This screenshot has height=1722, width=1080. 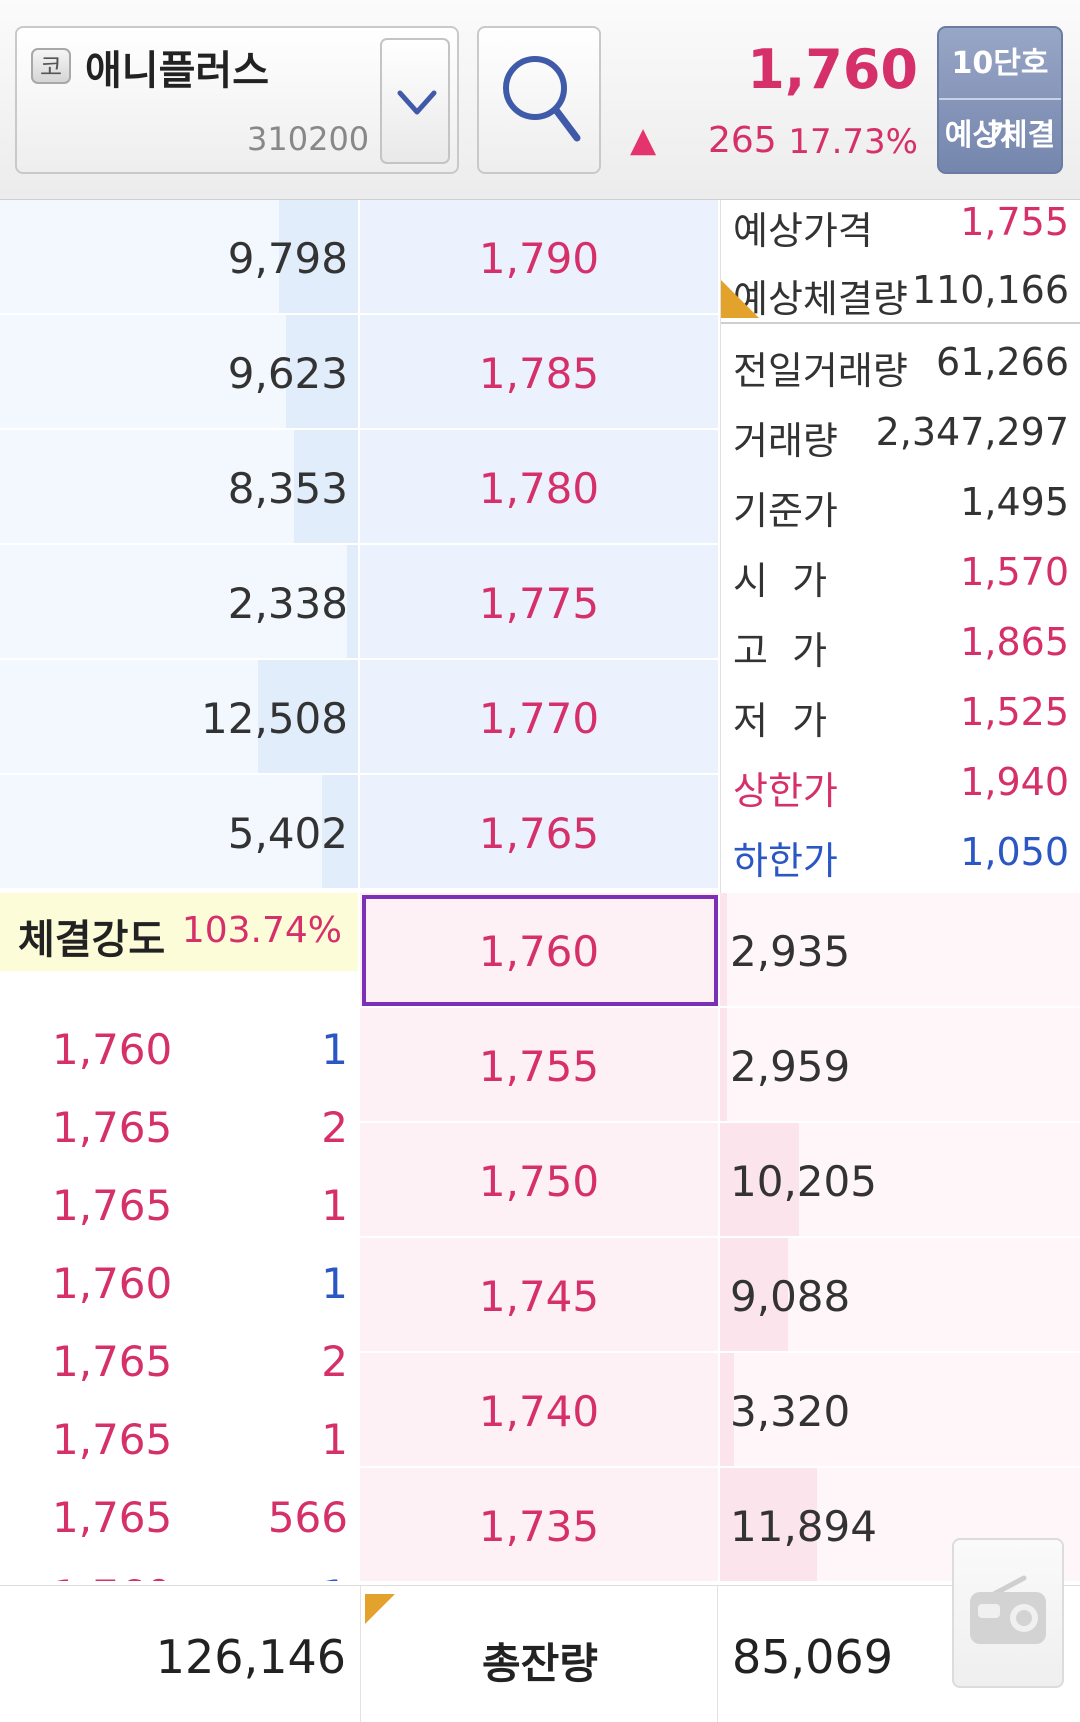 I want to click on bid-price-cell: 1,745, so click(x=539, y=1294).